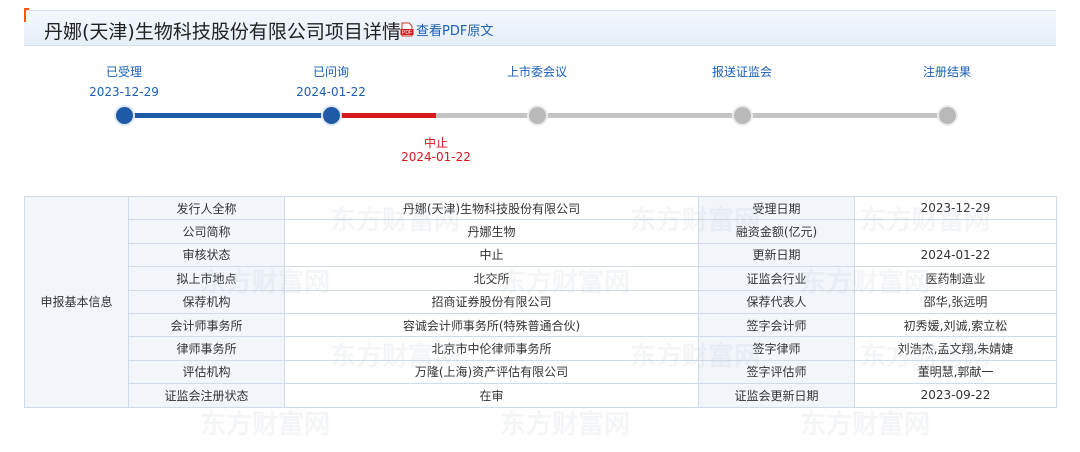  I want to click on timeline-track-halt, so click(384, 115).